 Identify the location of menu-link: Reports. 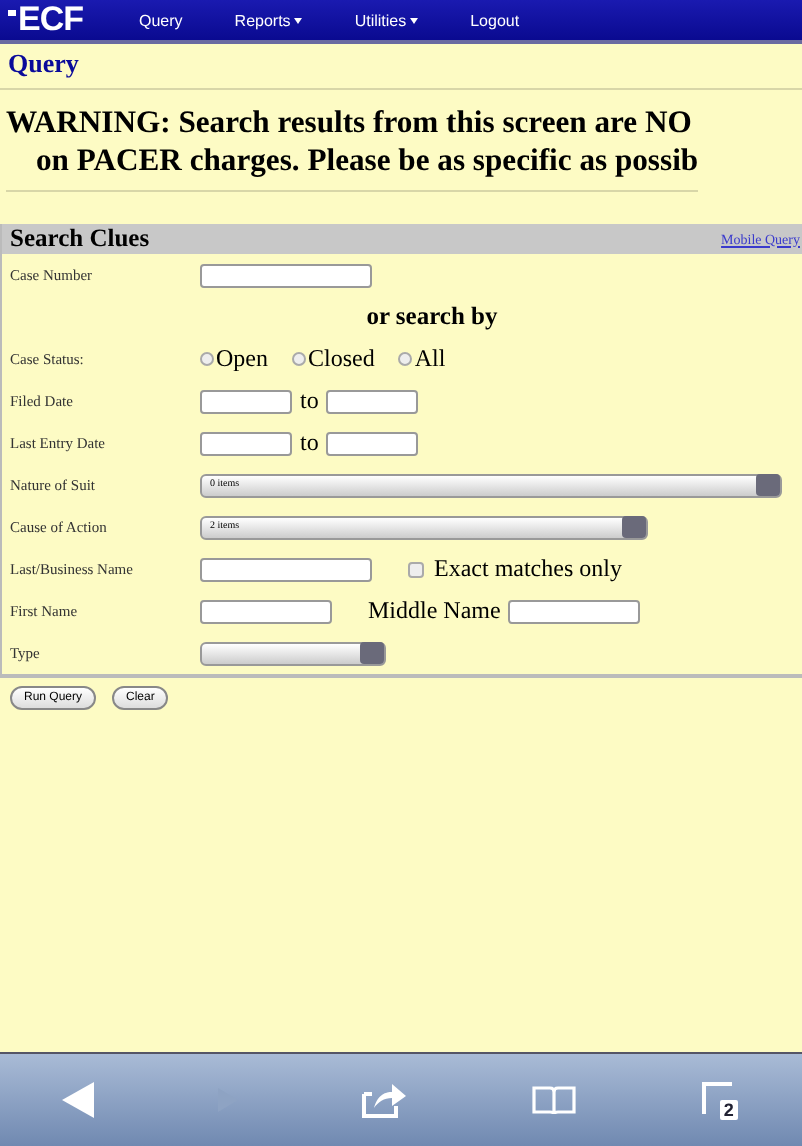
(268, 20).